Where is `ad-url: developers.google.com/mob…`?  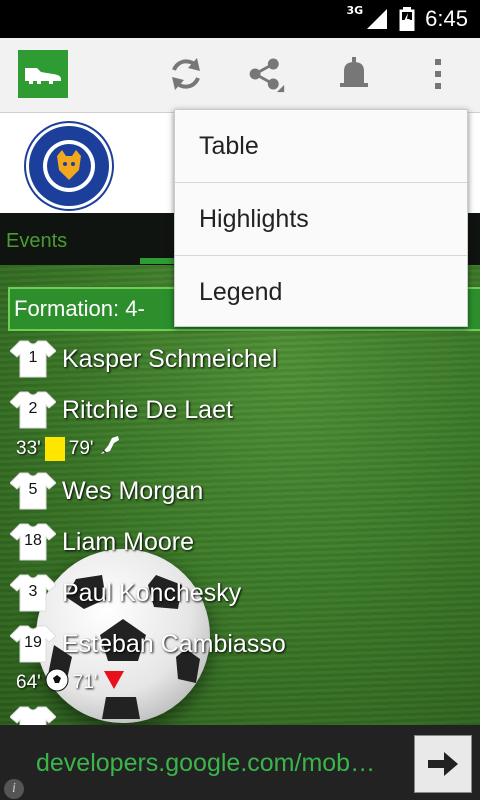 ad-url: developers.google.com/mob… is located at coordinates (221, 763).